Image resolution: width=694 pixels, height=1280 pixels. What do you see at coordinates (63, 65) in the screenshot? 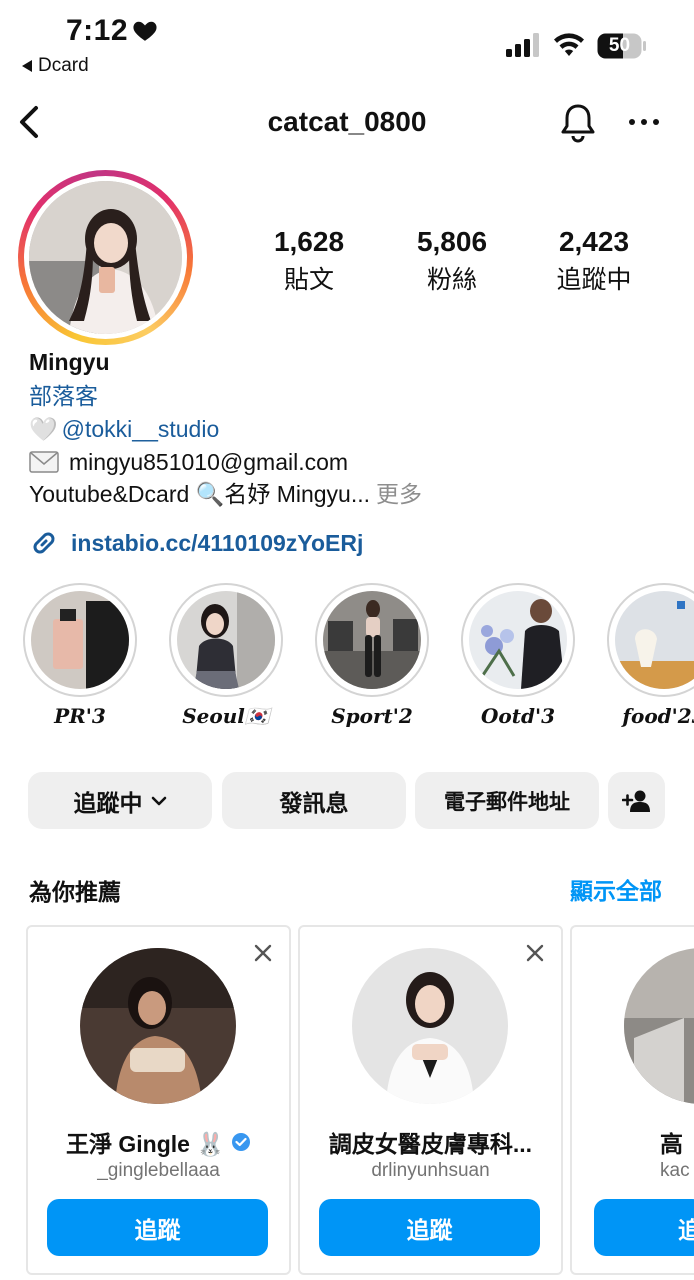
I see `back-app-label: Dcard` at bounding box center [63, 65].